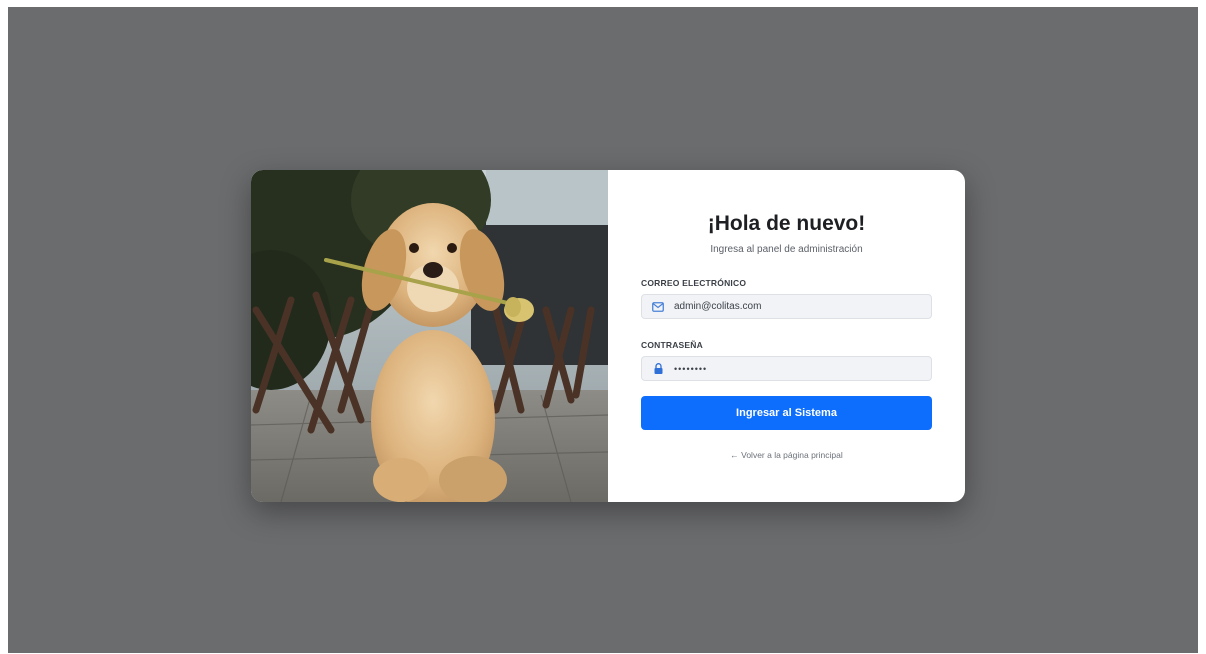 This screenshot has width=1206, height=654. What do you see at coordinates (672, 345) in the screenshot?
I see `password-label: CONTRASEÑA` at bounding box center [672, 345].